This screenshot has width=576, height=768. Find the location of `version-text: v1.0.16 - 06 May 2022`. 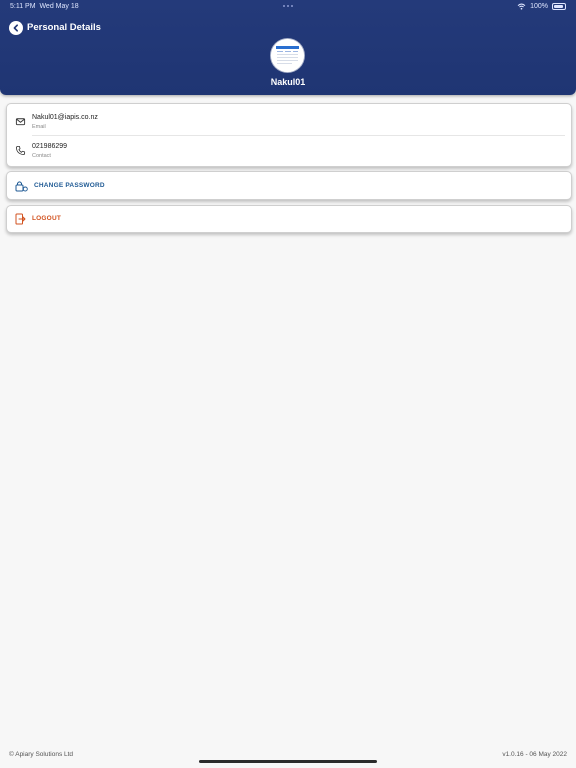

version-text: v1.0.16 - 06 May 2022 is located at coordinates (534, 754).